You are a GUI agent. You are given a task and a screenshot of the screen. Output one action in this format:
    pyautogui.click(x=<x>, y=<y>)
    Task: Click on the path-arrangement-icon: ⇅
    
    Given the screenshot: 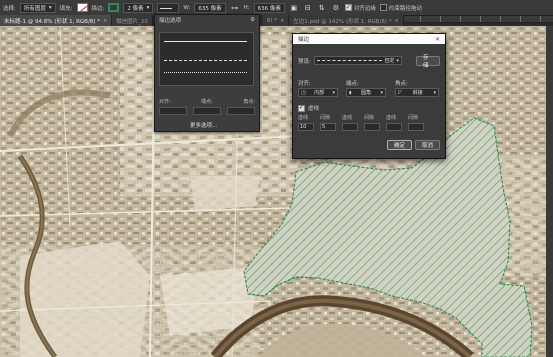 What is the action you would take?
    pyautogui.click(x=322, y=8)
    